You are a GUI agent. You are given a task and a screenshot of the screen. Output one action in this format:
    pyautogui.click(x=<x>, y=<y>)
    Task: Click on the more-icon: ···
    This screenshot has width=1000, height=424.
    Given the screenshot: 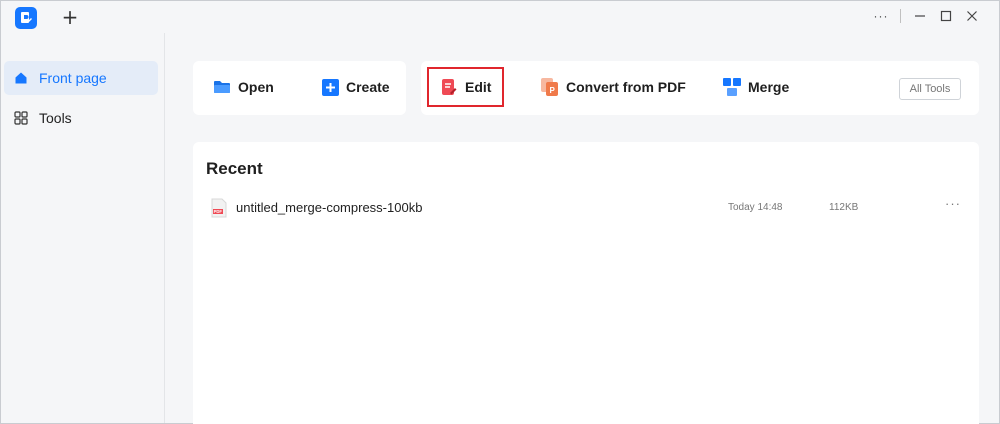 What is the action you would take?
    pyautogui.click(x=881, y=16)
    